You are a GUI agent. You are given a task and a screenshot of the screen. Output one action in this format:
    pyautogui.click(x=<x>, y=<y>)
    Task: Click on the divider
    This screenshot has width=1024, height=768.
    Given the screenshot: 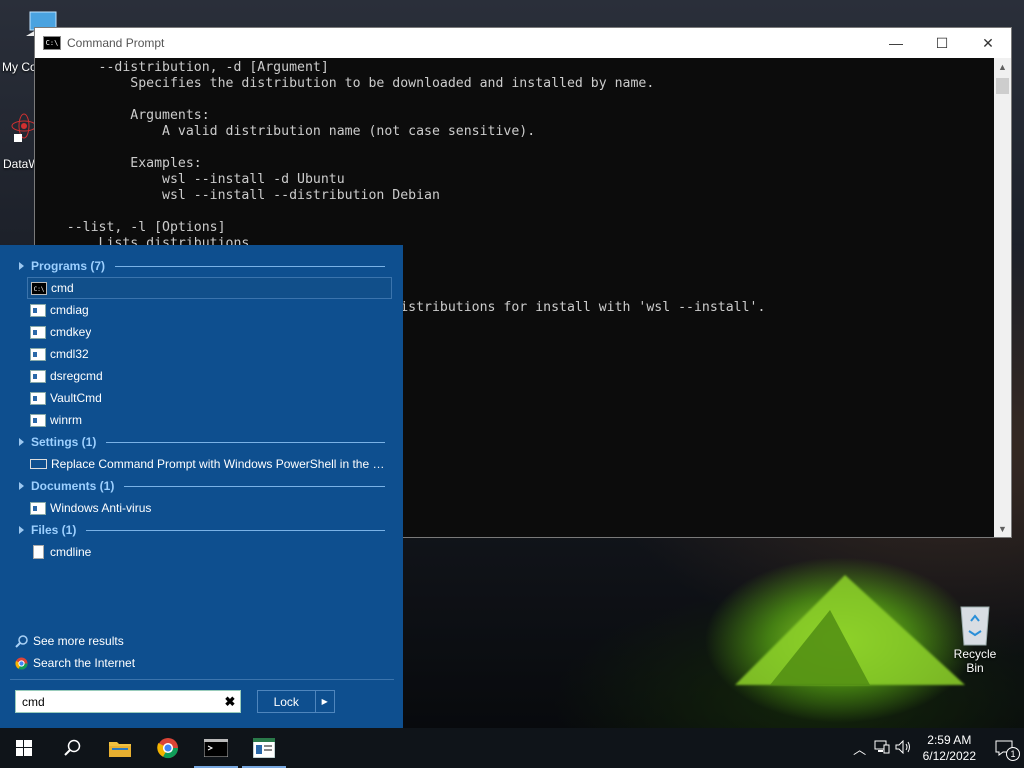 What is the action you would take?
    pyautogui.click(x=202, y=679)
    